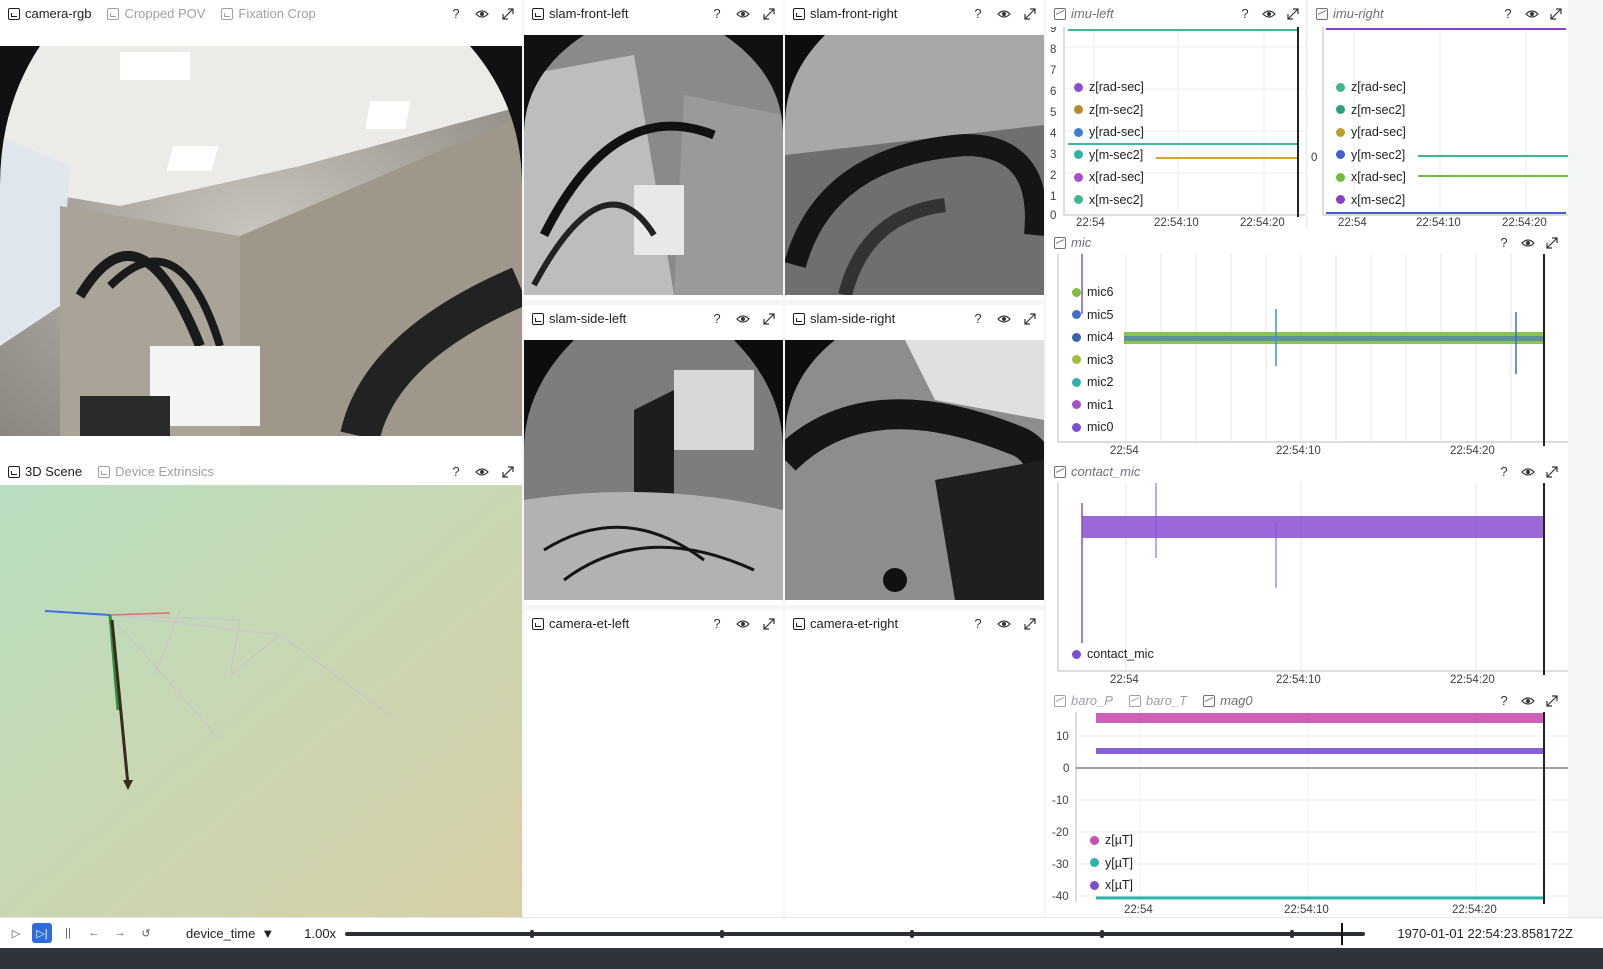  I want to click on play-button: ▷, so click(16, 933).